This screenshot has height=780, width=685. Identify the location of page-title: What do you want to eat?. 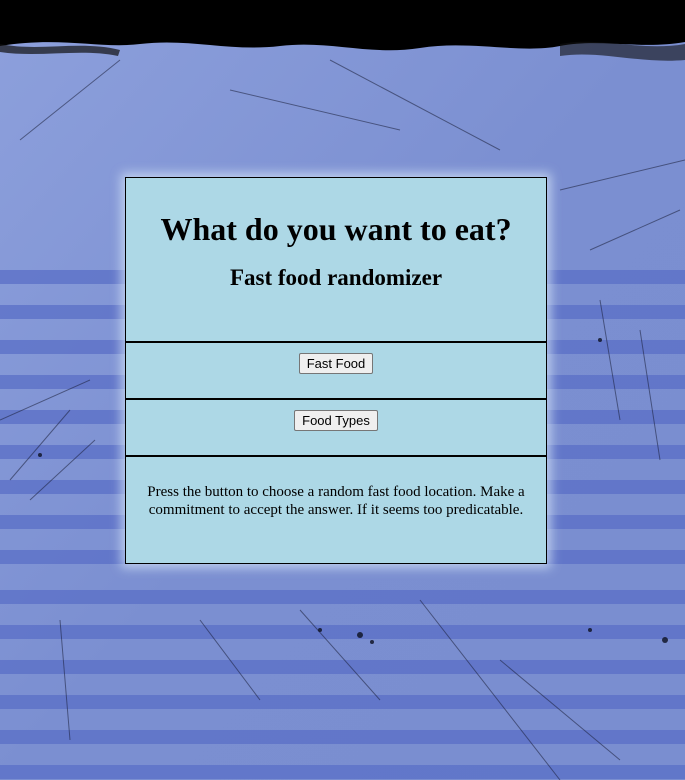
(336, 229).